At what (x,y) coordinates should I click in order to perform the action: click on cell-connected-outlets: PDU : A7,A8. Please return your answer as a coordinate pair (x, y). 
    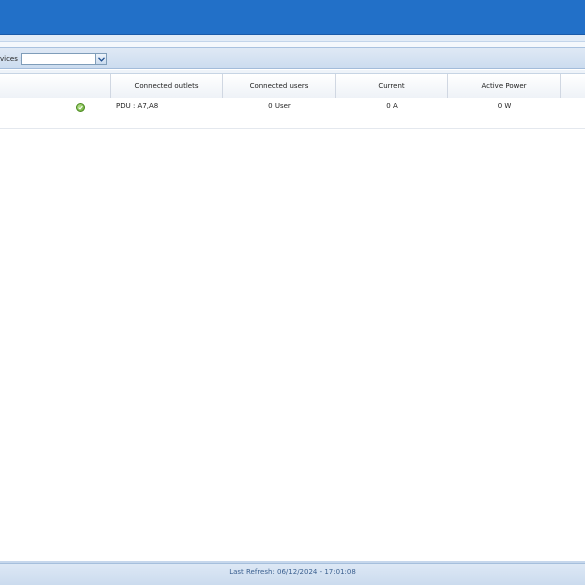
    Looking at the image, I should click on (137, 106).